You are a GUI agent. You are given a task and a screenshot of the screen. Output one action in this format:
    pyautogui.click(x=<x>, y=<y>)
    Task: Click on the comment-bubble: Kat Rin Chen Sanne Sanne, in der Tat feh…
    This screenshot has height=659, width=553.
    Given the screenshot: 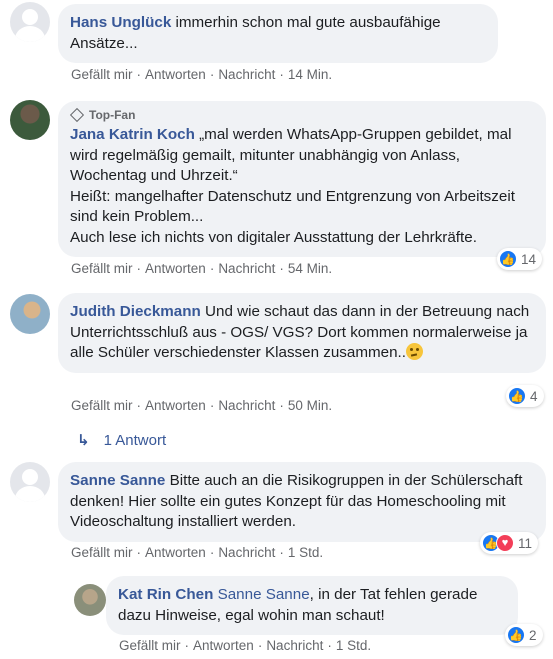 What is the action you would take?
    pyautogui.click(x=312, y=605)
    